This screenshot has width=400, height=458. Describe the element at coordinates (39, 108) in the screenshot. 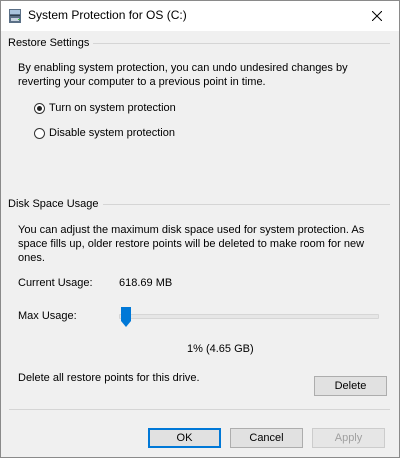

I see `radio-selected-indicator` at that location.